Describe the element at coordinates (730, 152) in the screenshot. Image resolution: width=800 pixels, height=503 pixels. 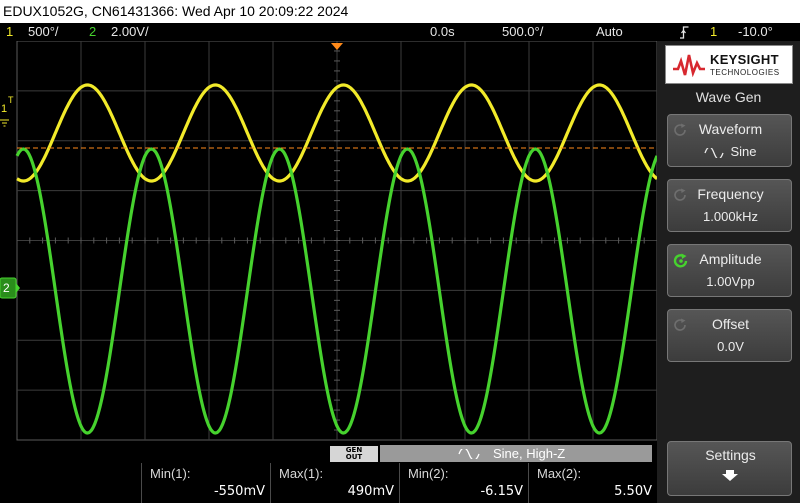
I see `waveform-value: Sine` at that location.